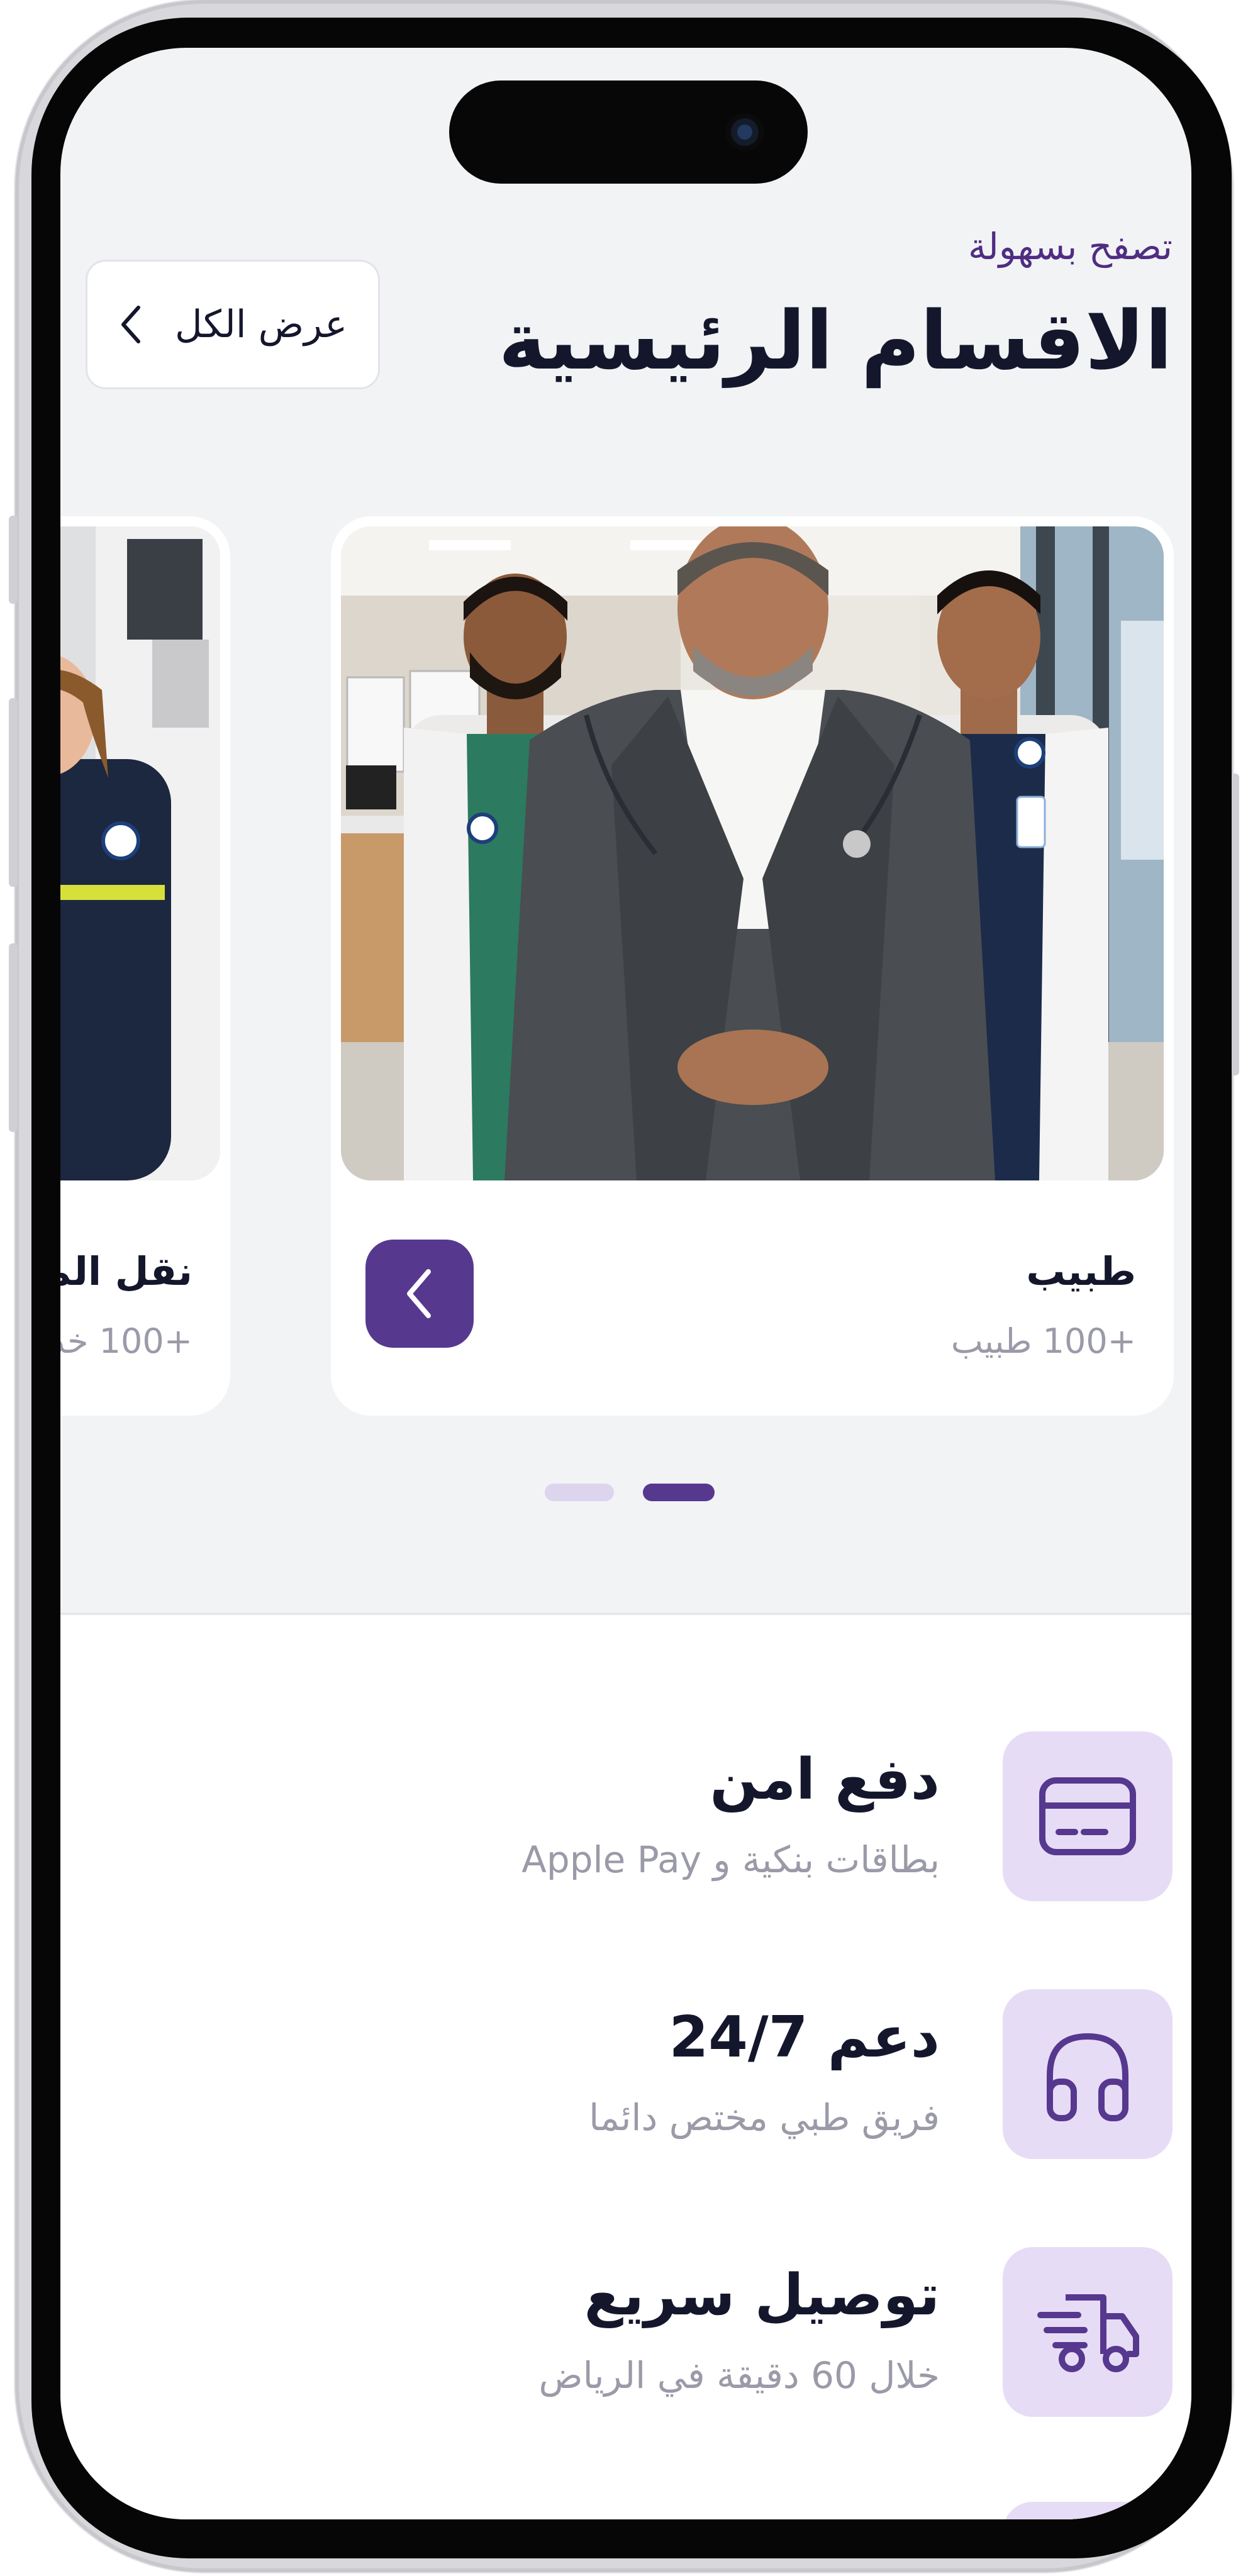 Image resolution: width=1248 pixels, height=2576 pixels. What do you see at coordinates (730, 1859) in the screenshot?
I see `feature-subtitle: بطاقات بنكية و Apple Pay` at bounding box center [730, 1859].